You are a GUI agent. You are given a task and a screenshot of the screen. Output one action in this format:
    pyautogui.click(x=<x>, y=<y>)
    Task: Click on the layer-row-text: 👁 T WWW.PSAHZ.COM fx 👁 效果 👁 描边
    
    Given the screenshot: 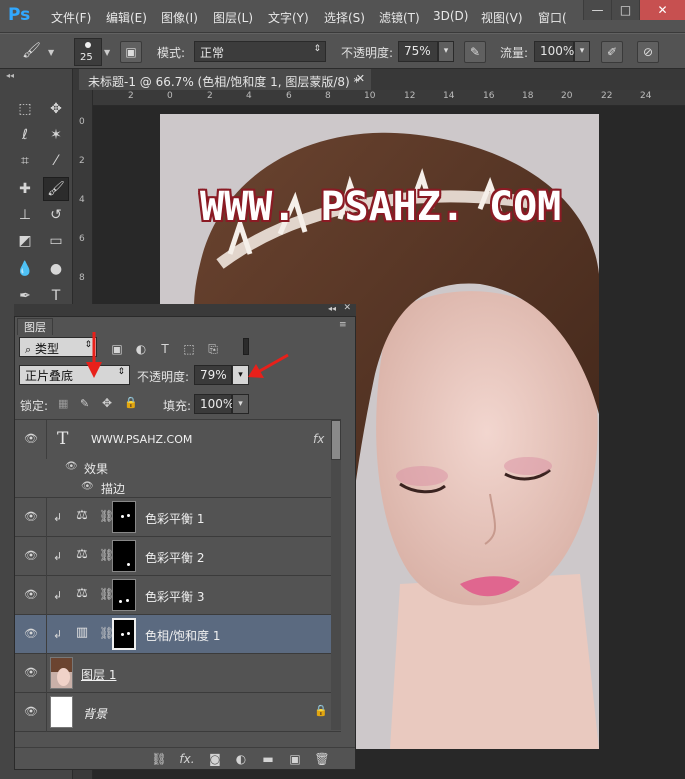 What is the action you would take?
    pyautogui.click(x=173, y=459)
    